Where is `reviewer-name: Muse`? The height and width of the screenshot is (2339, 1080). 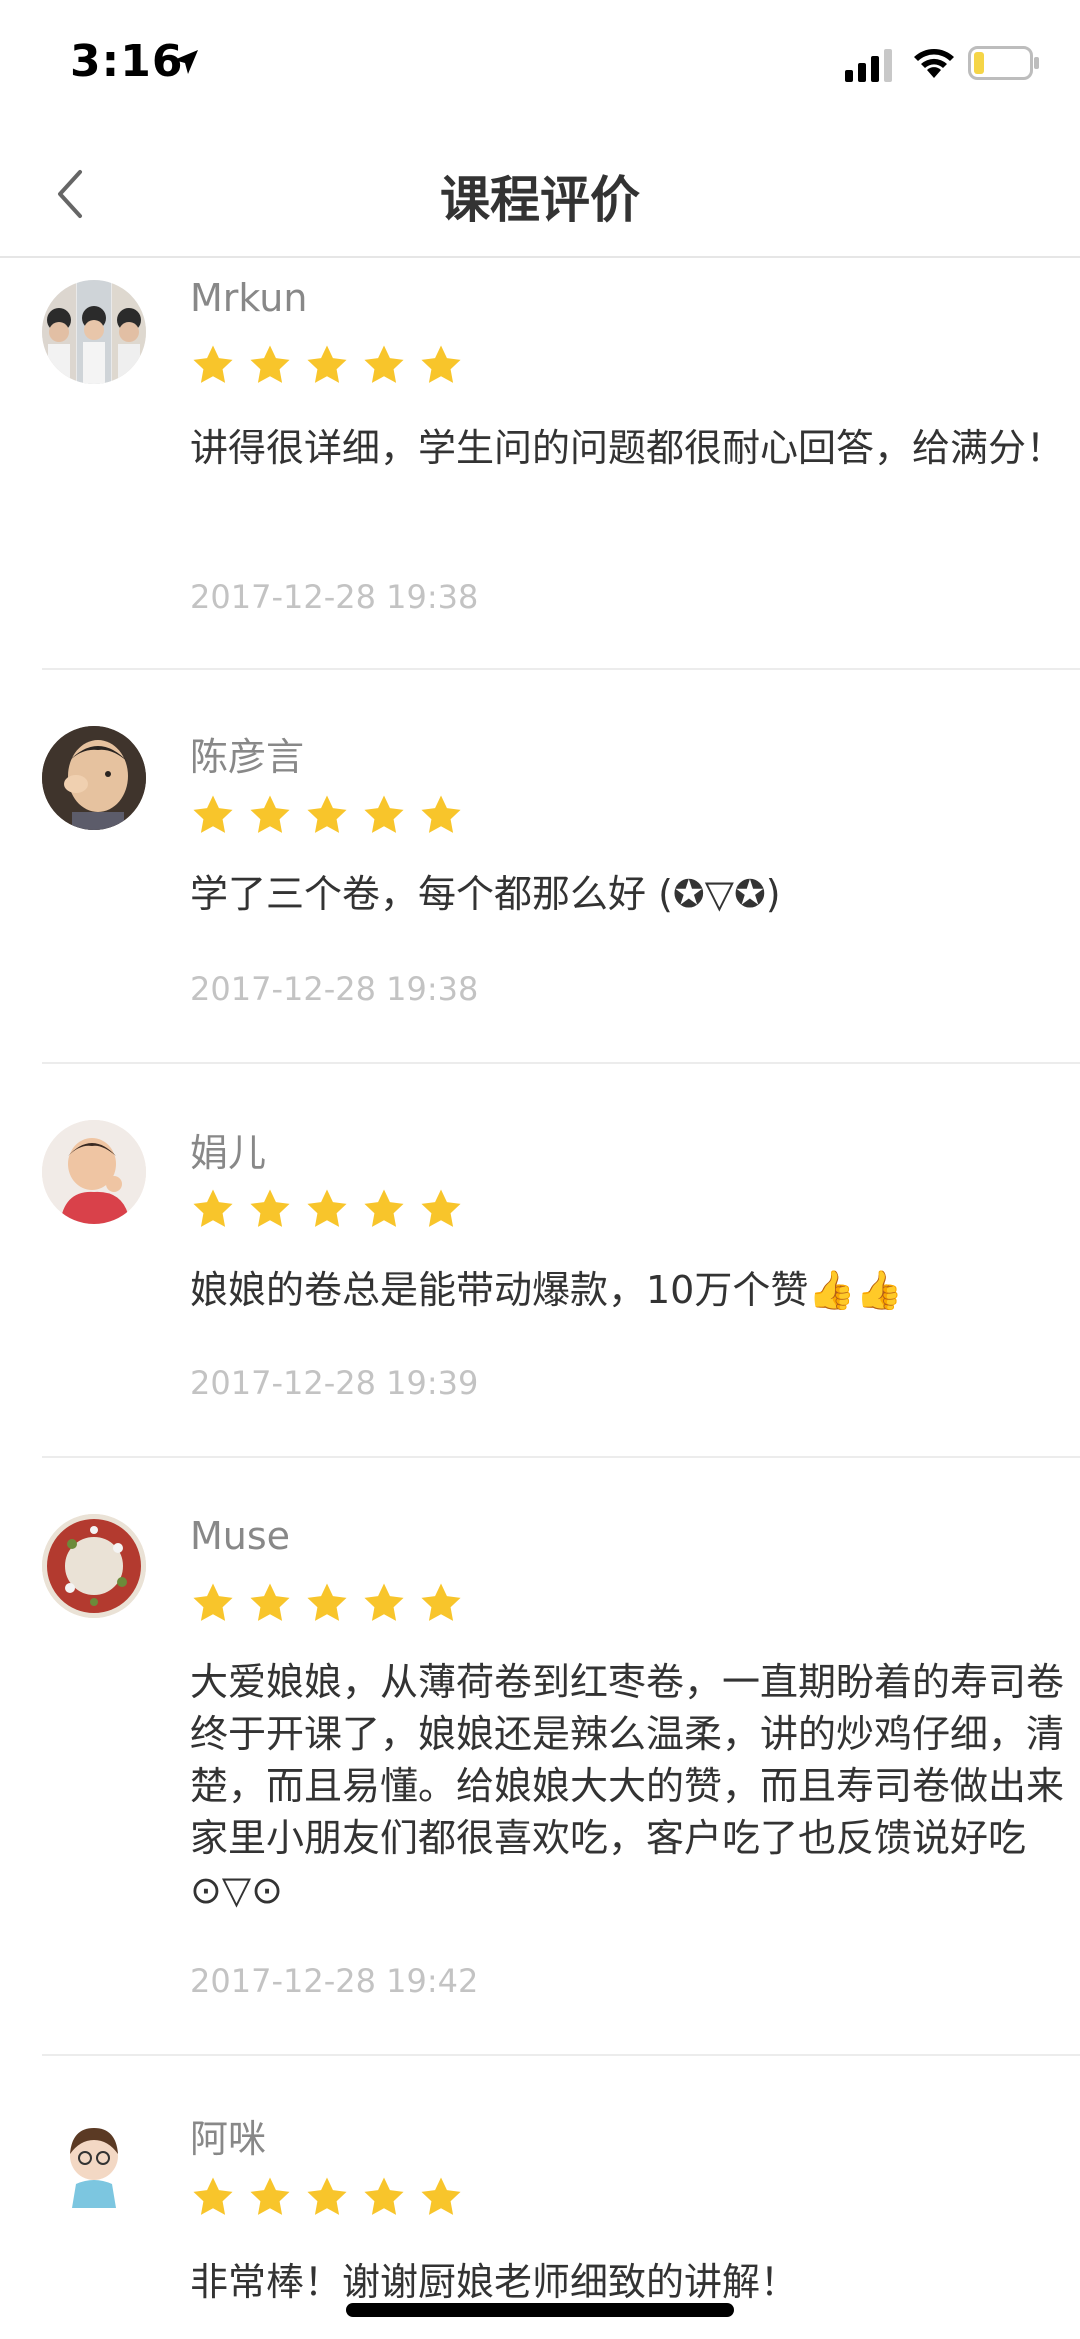 reviewer-name: Muse is located at coordinates (240, 1536).